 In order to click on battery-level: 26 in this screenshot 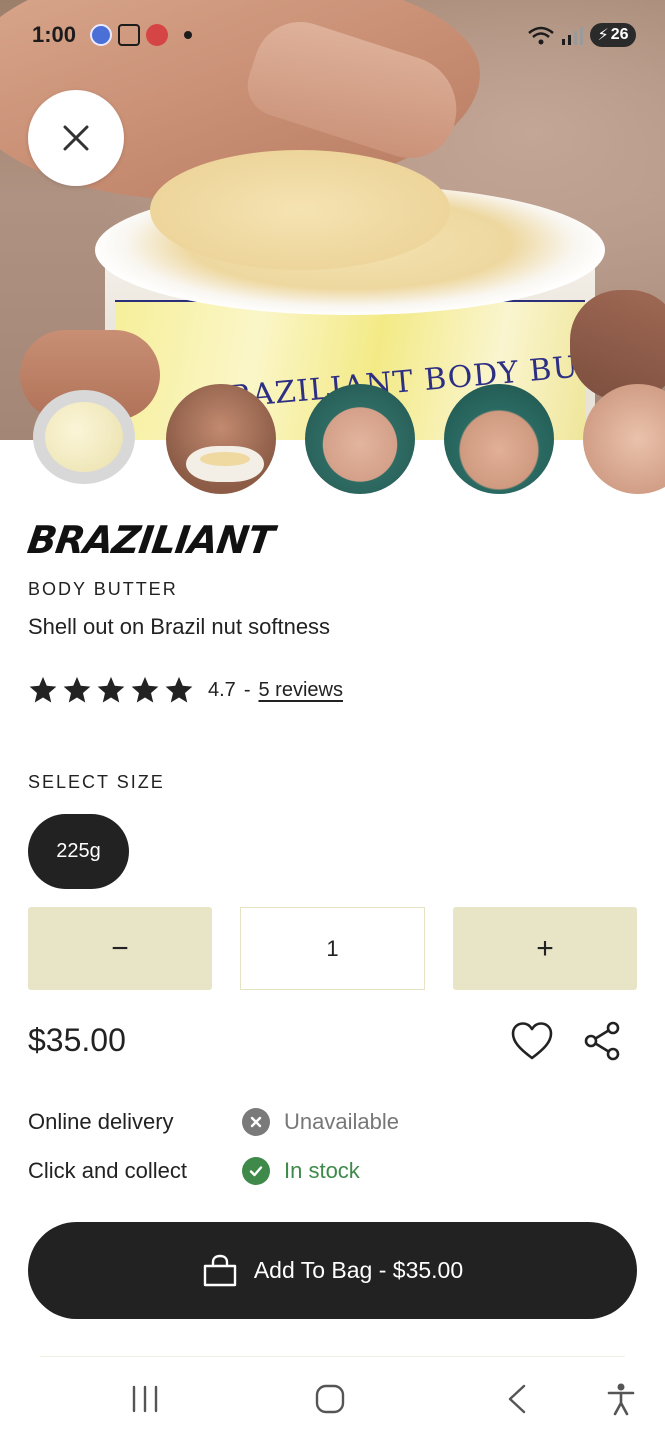, I will do `click(619, 34)`.